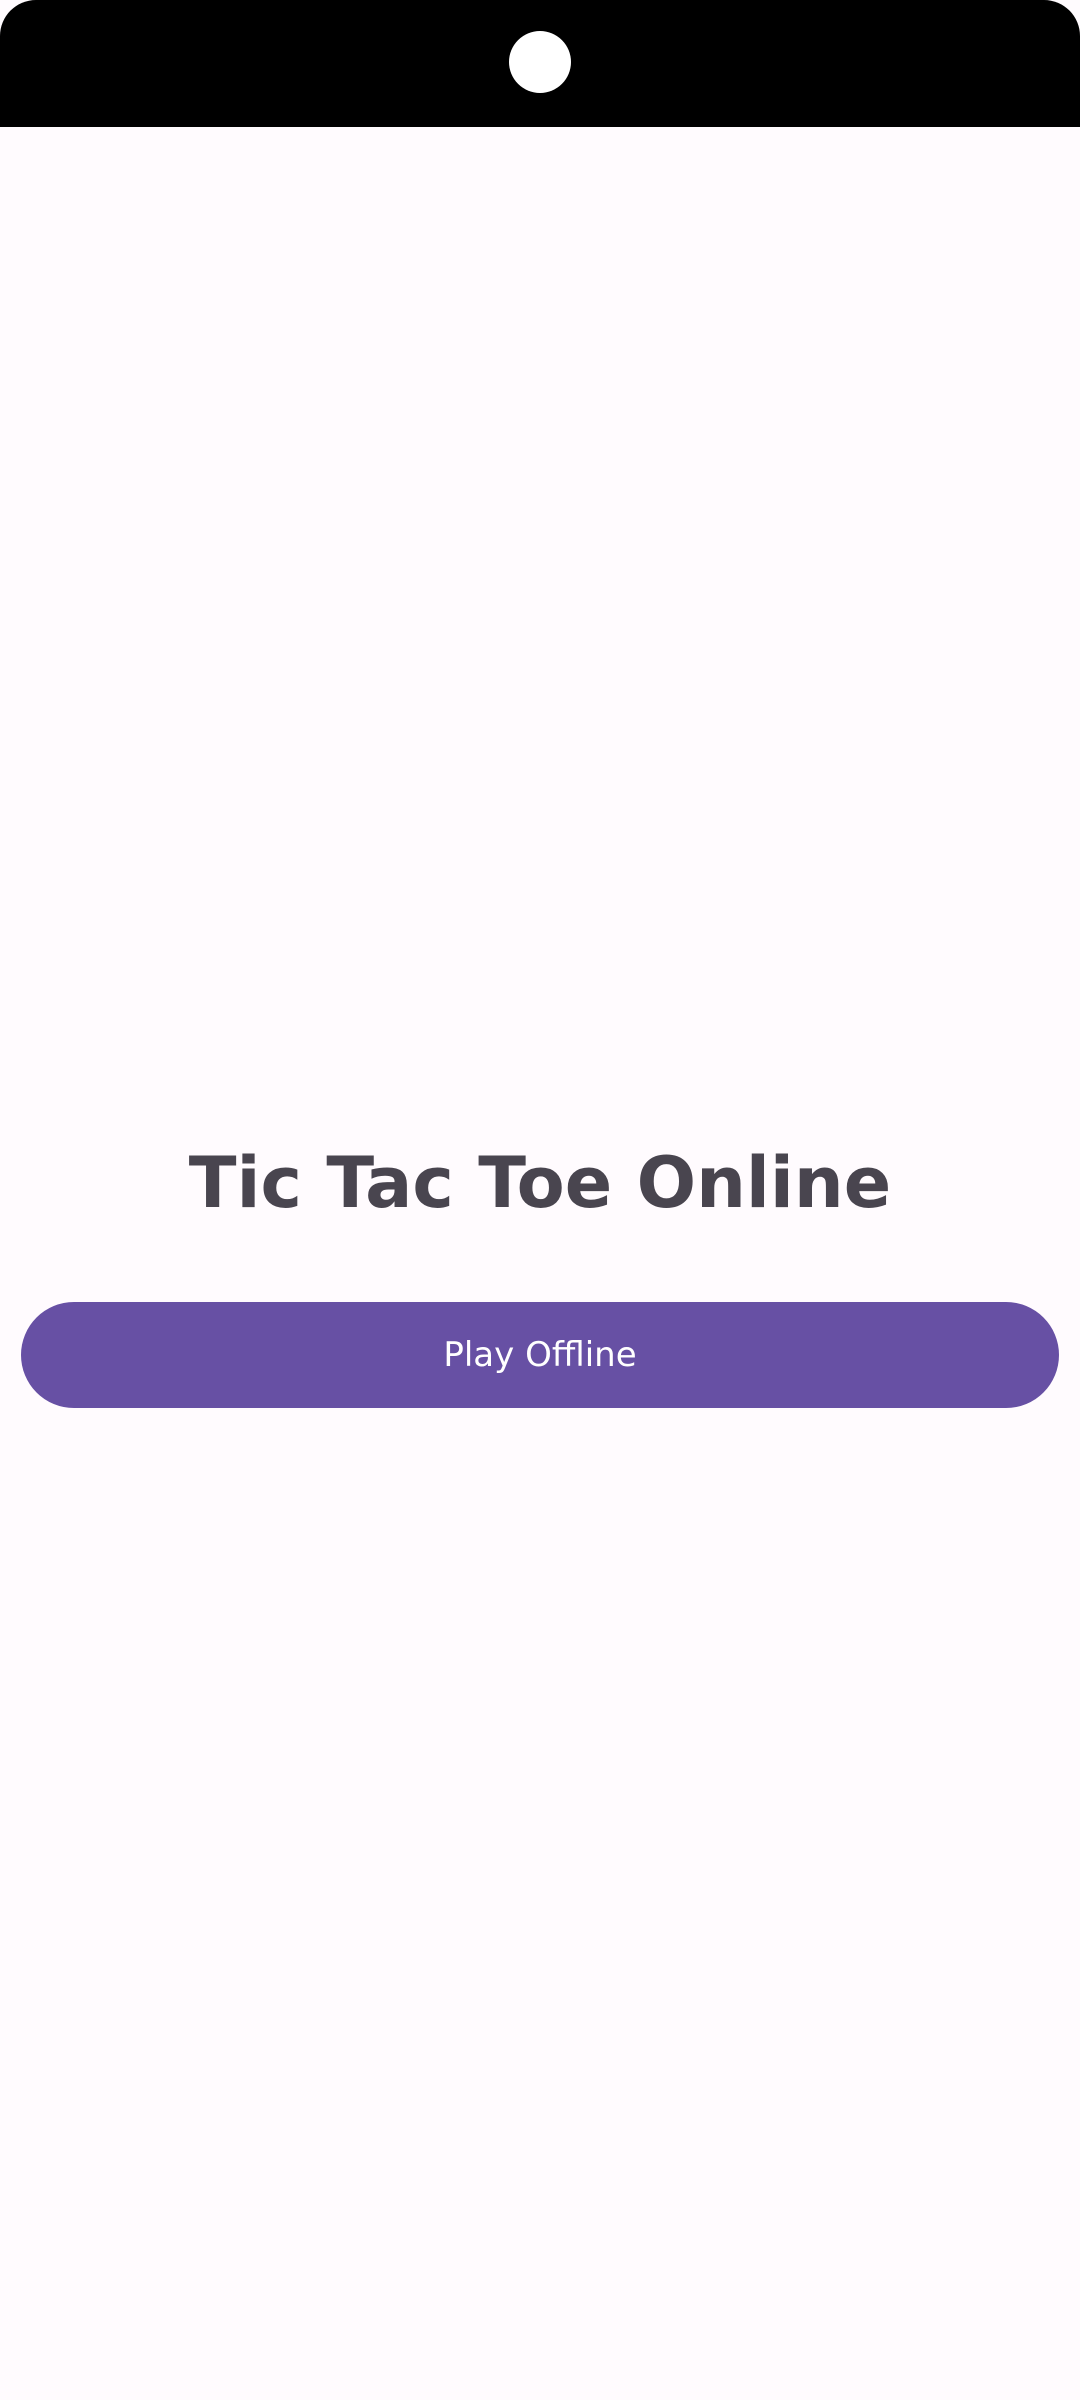 Image resolution: width=1080 pixels, height=2400 pixels. I want to click on camera-cutout-icon, so click(540, 62).